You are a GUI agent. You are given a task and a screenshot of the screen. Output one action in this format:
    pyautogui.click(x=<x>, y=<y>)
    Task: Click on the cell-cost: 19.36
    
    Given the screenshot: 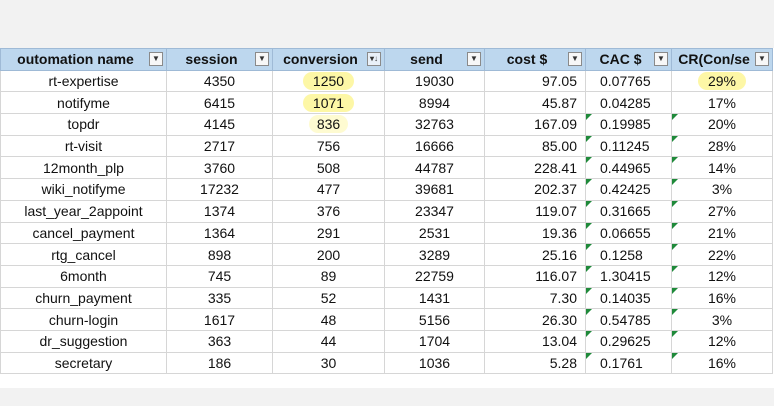 What is the action you would take?
    pyautogui.click(x=535, y=233)
    